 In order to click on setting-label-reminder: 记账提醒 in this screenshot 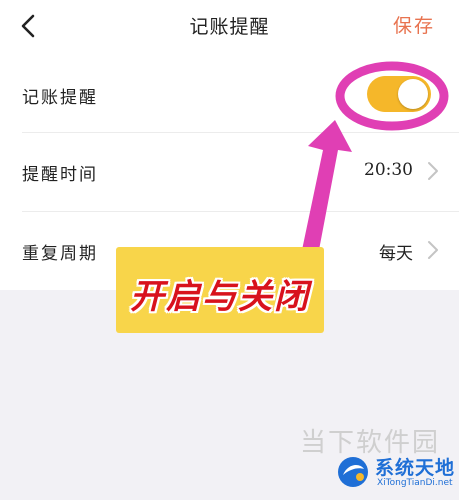, I will do `click(60, 98)`.